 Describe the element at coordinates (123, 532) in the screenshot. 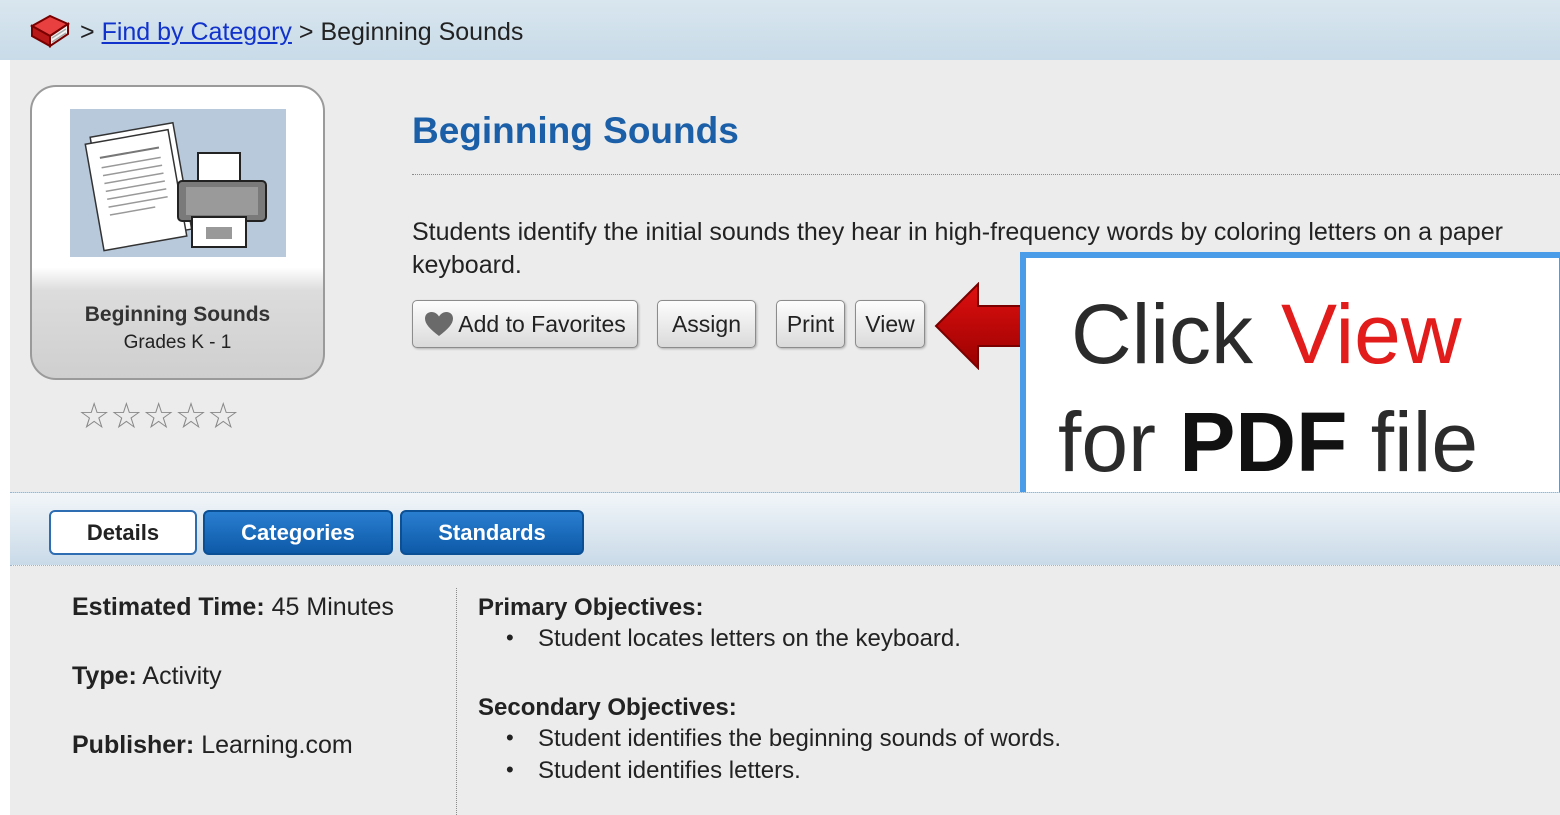

I see `tab-details: Details` at that location.